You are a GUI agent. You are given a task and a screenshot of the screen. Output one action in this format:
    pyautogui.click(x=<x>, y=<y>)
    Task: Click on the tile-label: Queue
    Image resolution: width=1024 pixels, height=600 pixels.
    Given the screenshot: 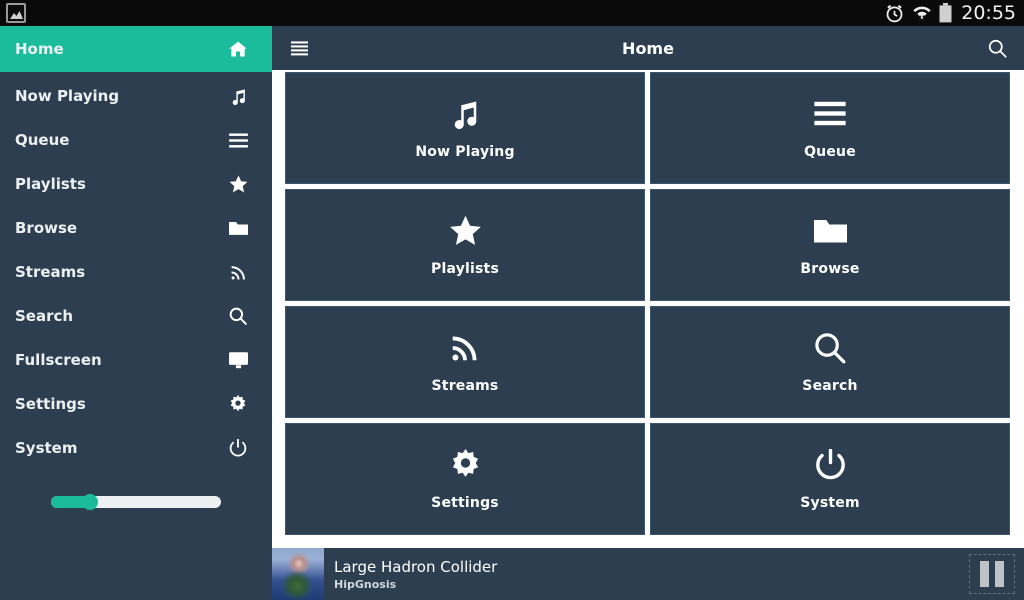 What is the action you would take?
    pyautogui.click(x=830, y=151)
    